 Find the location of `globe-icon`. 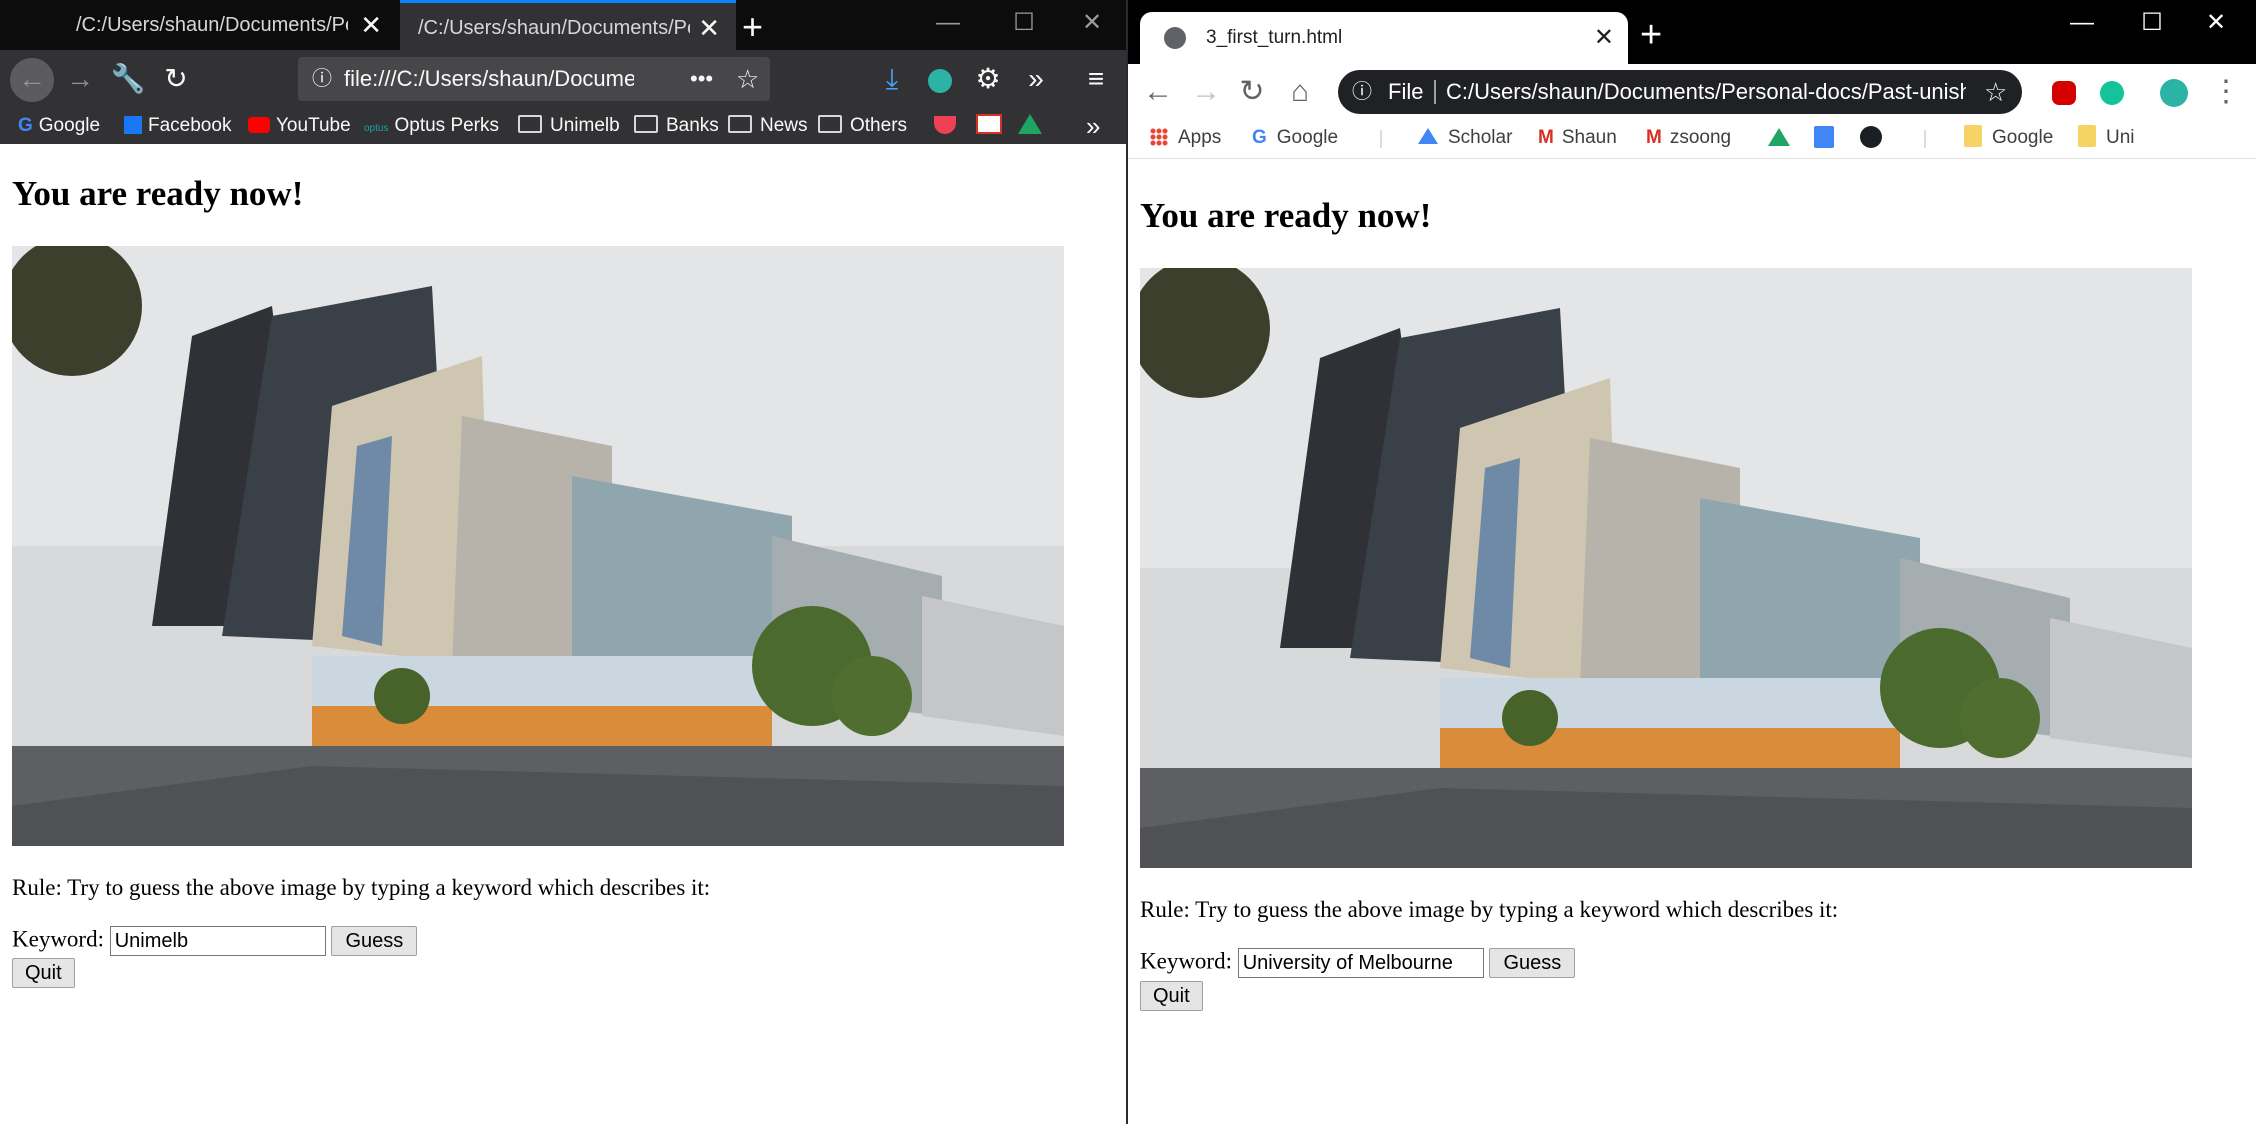

globe-icon is located at coordinates (1175, 38).